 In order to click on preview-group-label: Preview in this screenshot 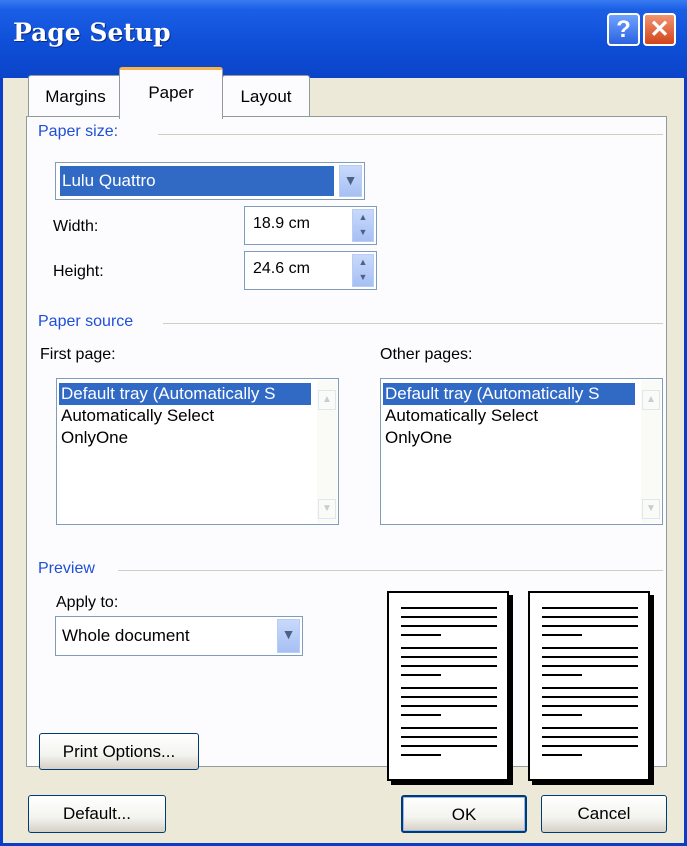, I will do `click(66, 568)`.